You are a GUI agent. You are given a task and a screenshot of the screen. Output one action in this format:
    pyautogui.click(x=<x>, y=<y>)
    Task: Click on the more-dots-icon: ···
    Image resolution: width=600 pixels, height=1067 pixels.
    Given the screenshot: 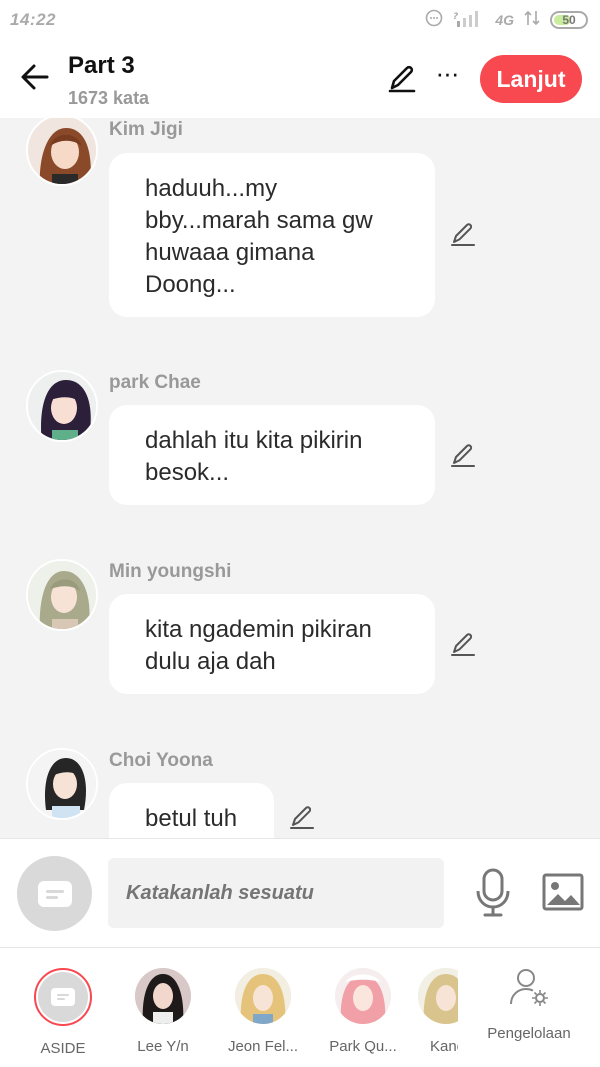 What is the action you would take?
    pyautogui.click(x=447, y=73)
    